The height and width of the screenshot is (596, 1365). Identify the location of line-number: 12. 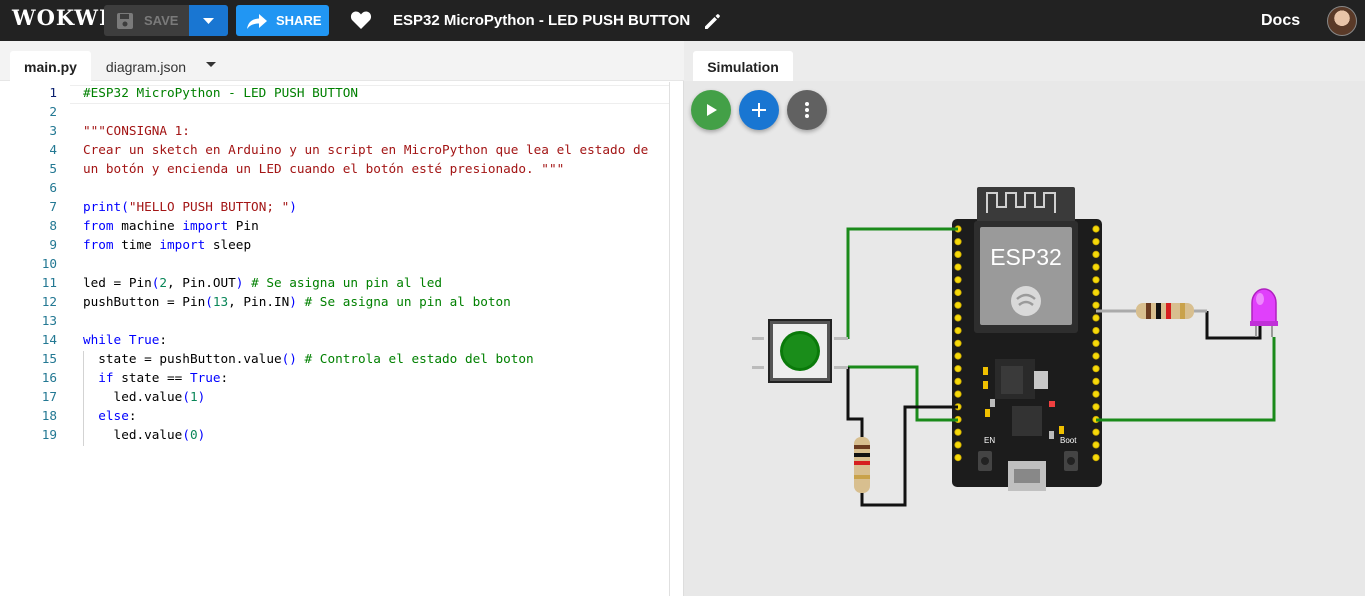
(49, 301).